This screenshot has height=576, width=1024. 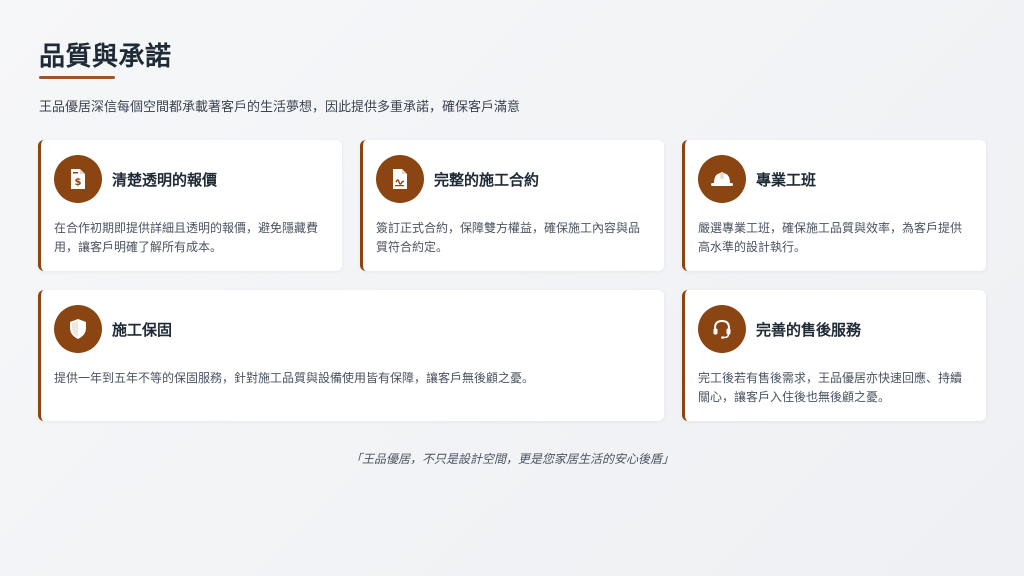 I want to click on title-underline, so click(x=77, y=77).